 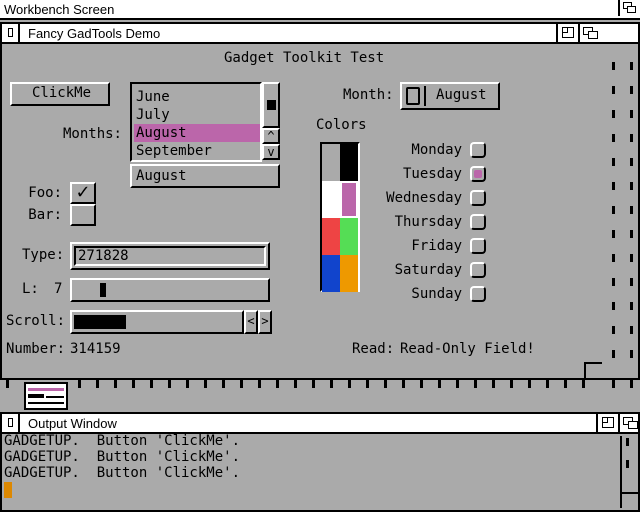 I want to click on day-label-friday: Friday, so click(x=436, y=246).